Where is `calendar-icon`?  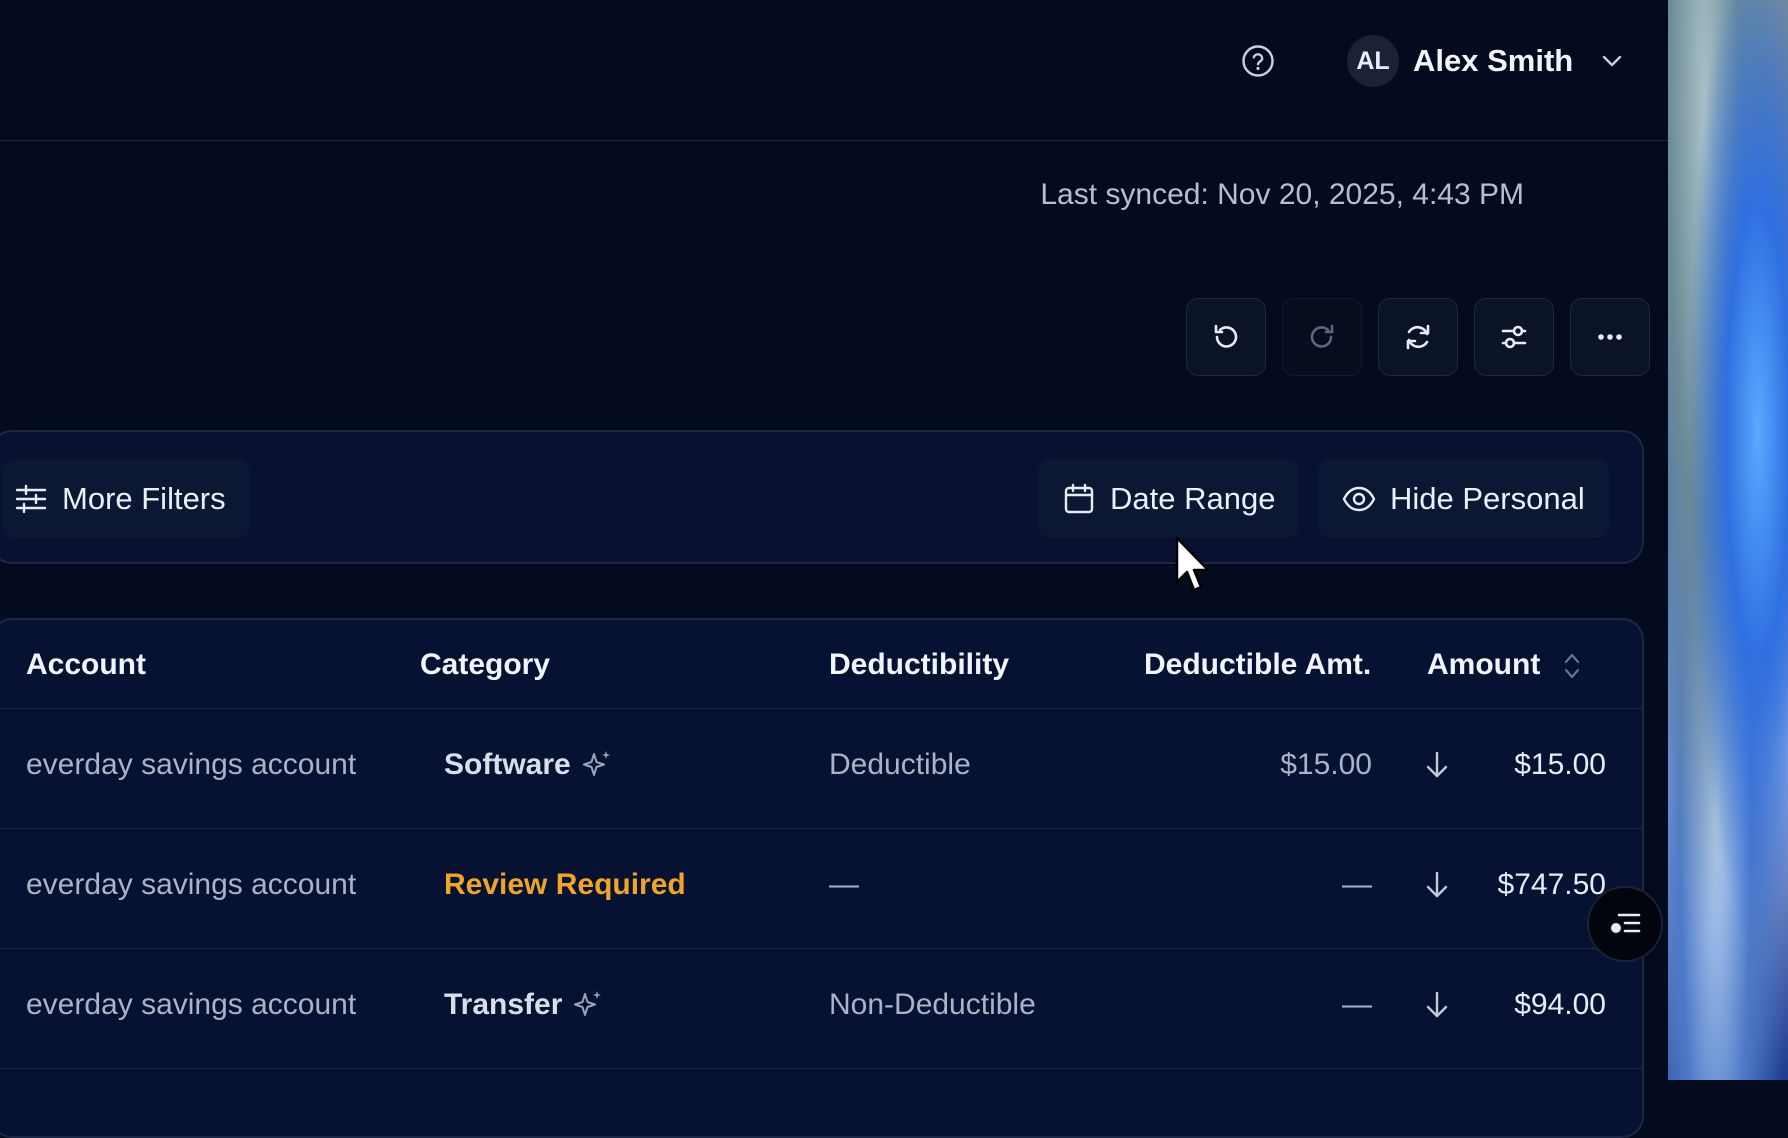 calendar-icon is located at coordinates (1079, 498).